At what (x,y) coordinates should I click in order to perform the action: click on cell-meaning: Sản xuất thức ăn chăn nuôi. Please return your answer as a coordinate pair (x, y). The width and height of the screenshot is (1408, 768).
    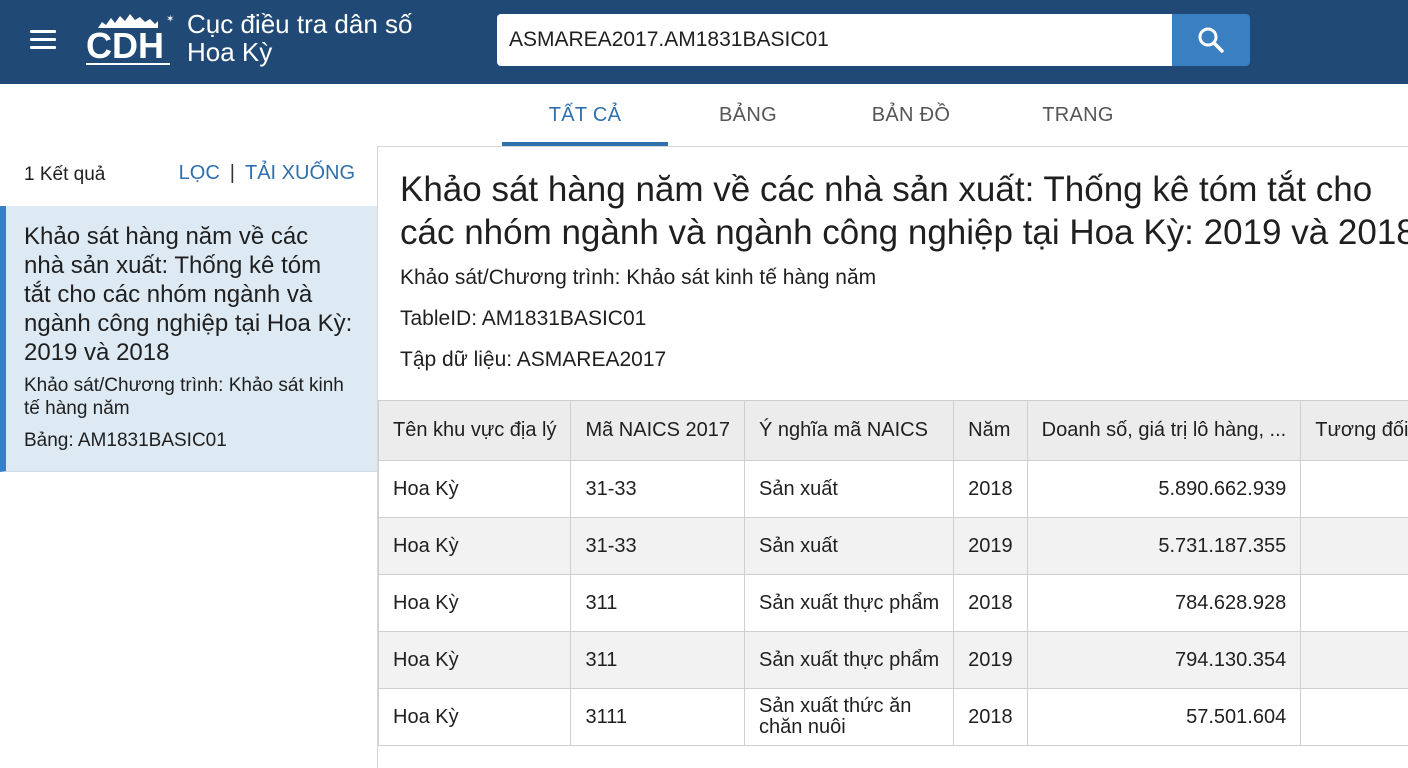
    Looking at the image, I should click on (849, 717).